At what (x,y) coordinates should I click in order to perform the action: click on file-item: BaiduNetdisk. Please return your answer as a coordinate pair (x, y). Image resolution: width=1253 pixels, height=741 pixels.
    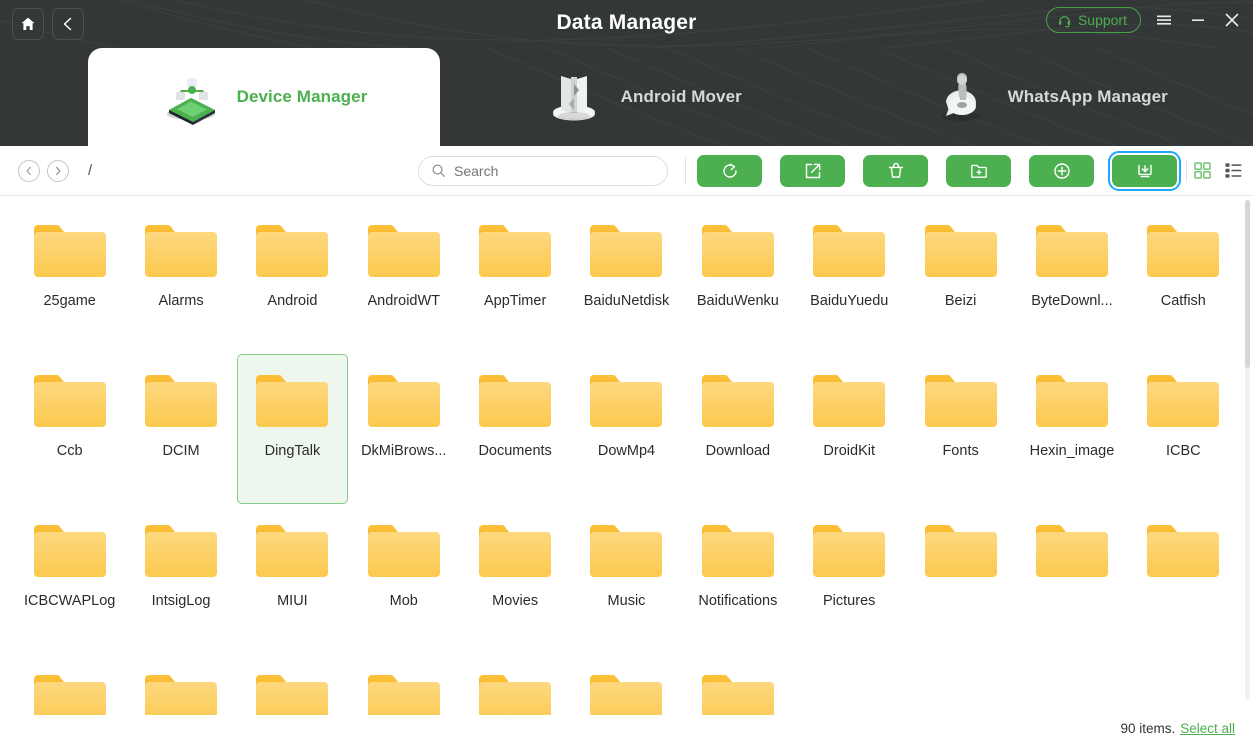
    Looking at the image, I should click on (626, 279).